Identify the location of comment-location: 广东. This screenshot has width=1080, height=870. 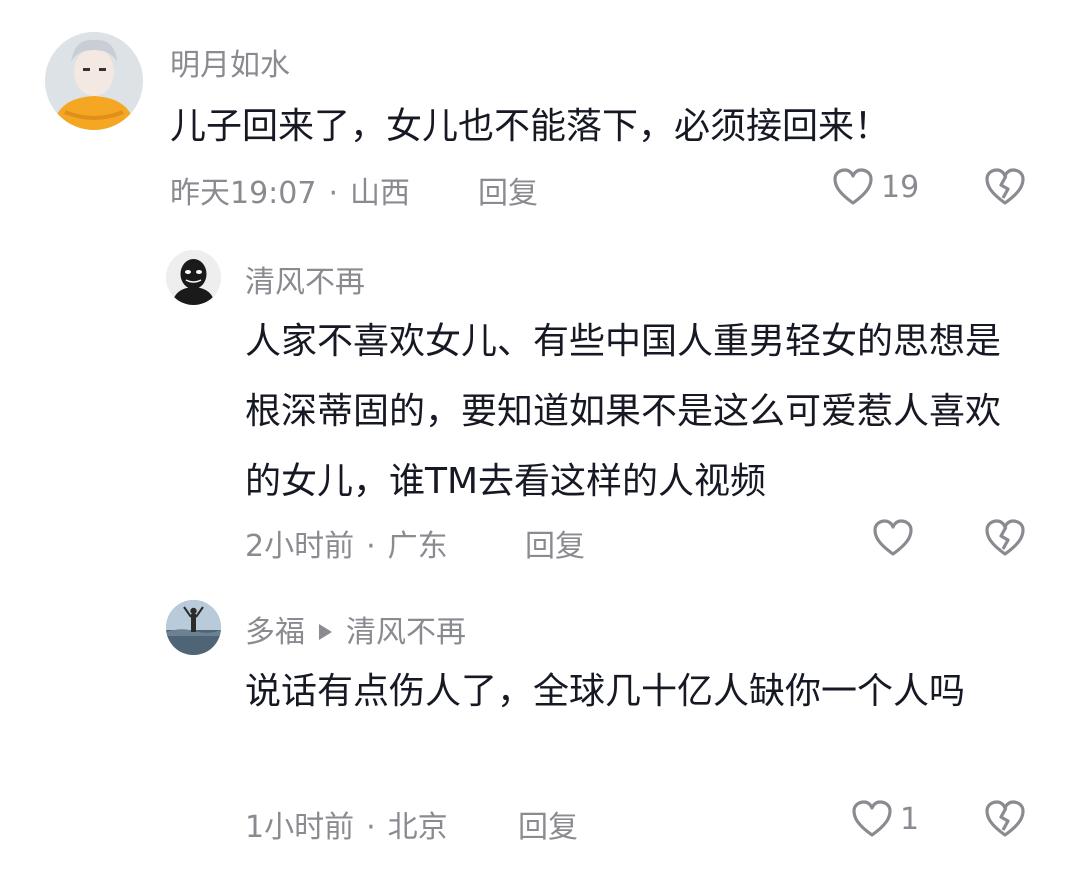
(417, 546).